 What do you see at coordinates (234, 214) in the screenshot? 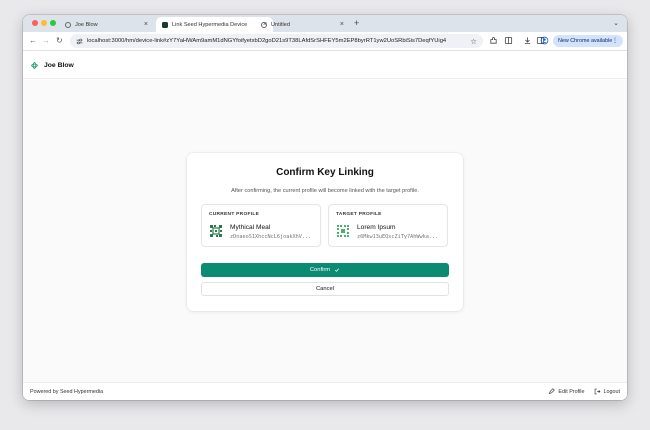
I see `current-profile-label: CURRENT PROFILE` at bounding box center [234, 214].